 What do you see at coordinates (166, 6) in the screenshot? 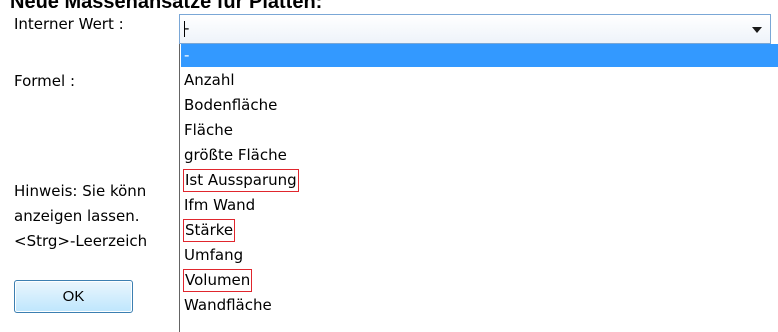
I see `dialog-title: Neue Massenansätze für Platten:` at bounding box center [166, 6].